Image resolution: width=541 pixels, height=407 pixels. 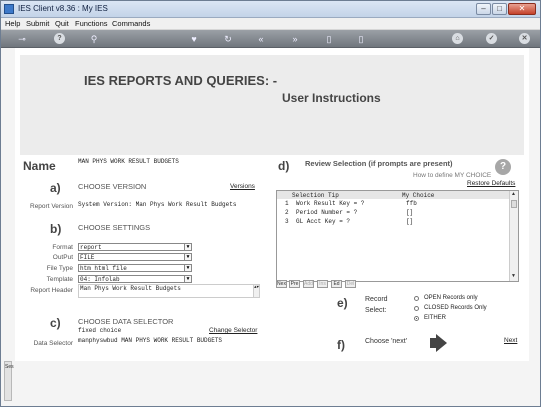 I want to click on edit-row-button: Ed, so click(x=336, y=284).